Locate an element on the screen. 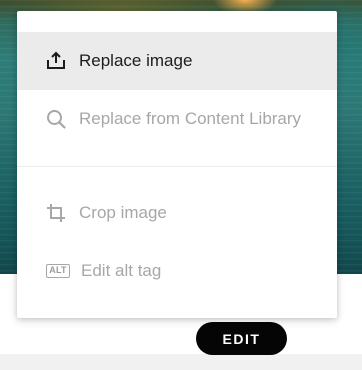 This screenshot has height=370, width=362. upload-icon is located at coordinates (56, 61).